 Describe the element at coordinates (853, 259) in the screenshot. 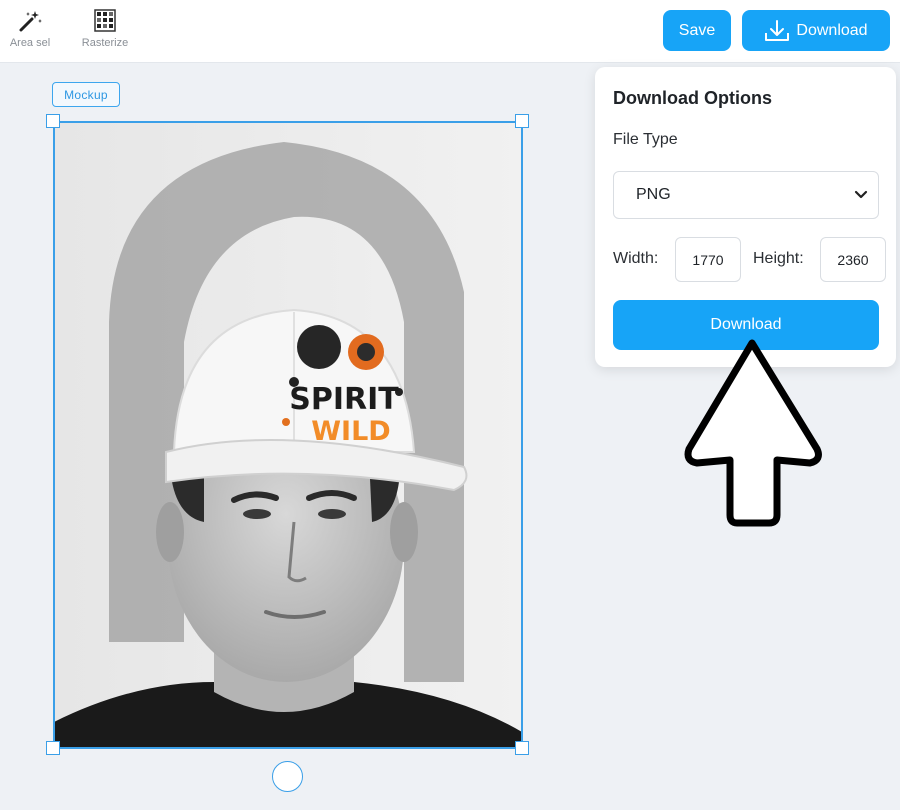

I see `height-input: 2360` at that location.